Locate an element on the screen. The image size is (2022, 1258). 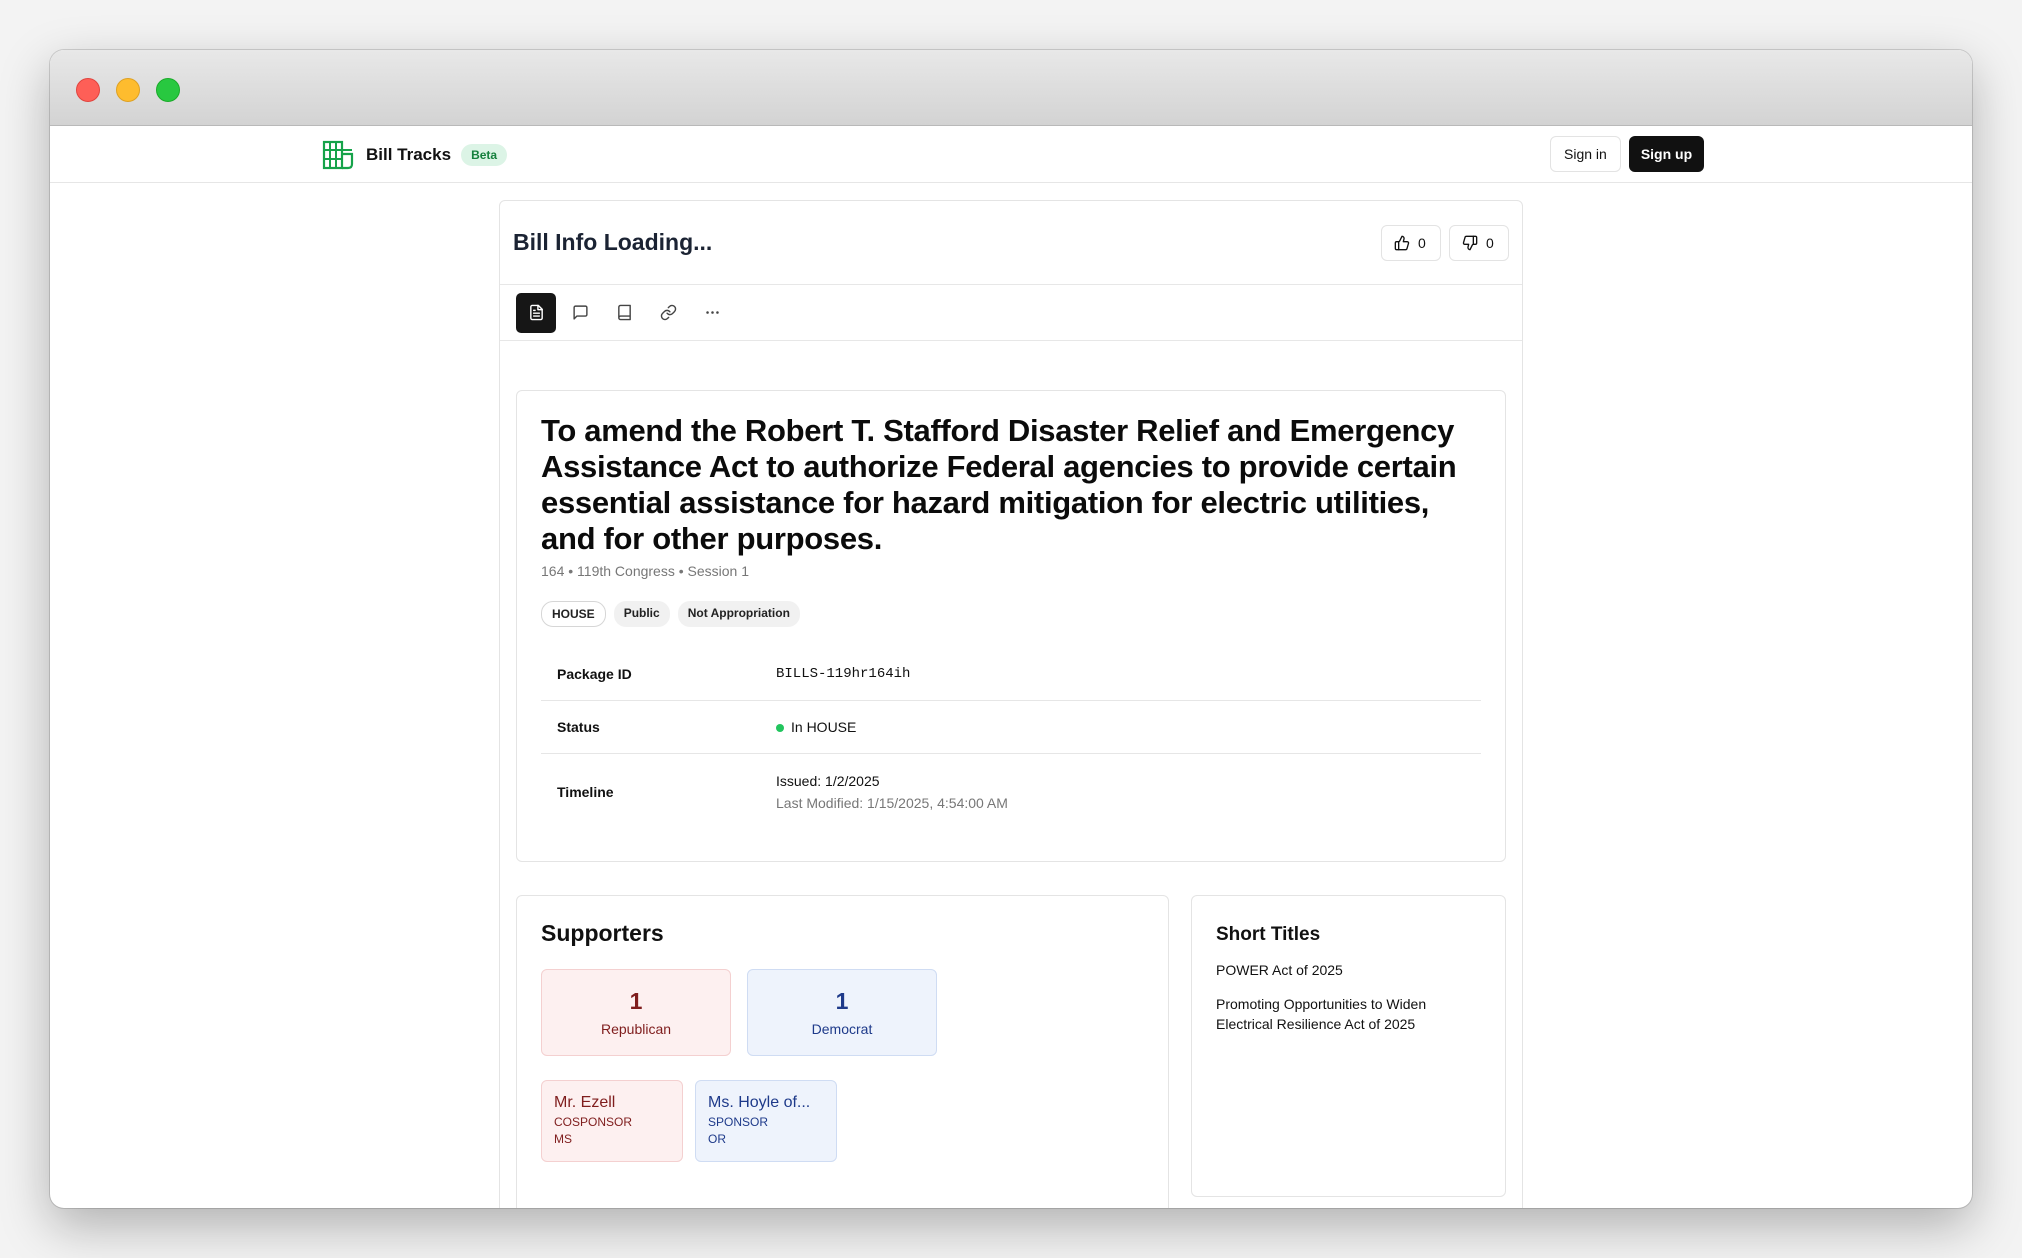
member-state: OR is located at coordinates (717, 1139).